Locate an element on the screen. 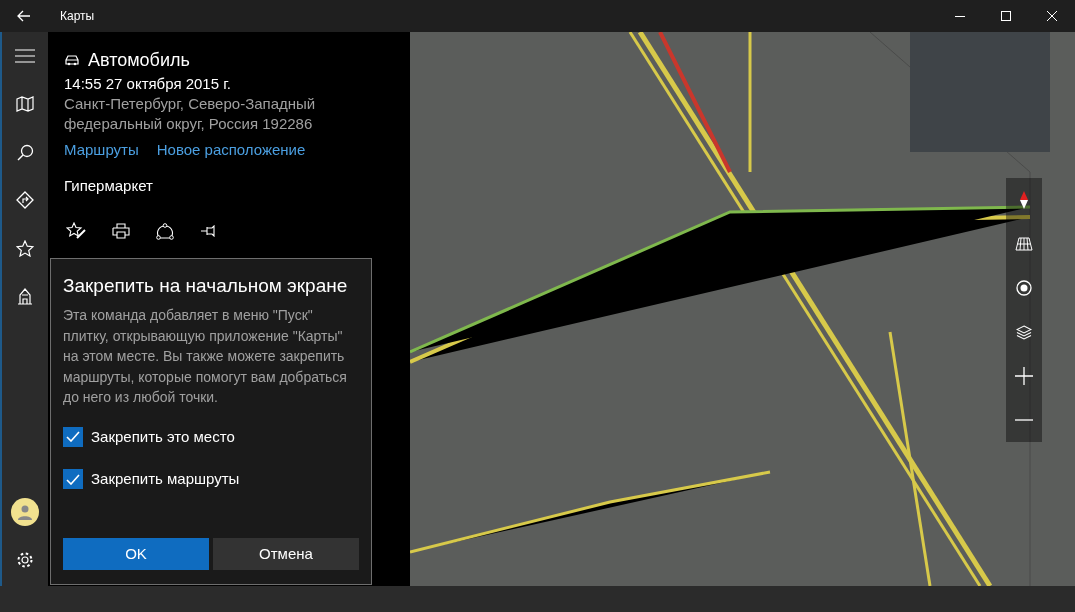 The height and width of the screenshot is (612, 1075). share-button is located at coordinates (165, 231).